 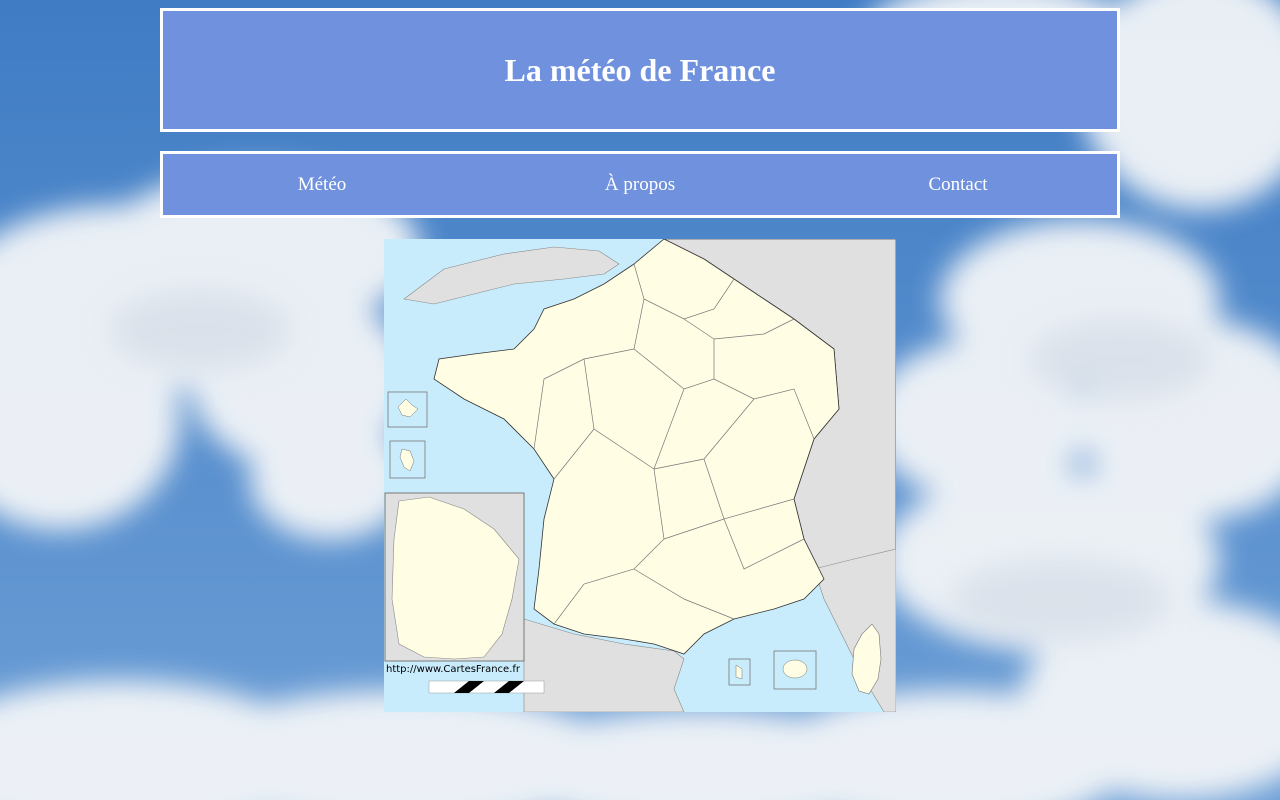 What do you see at coordinates (322, 185) in the screenshot?
I see `nav-link-meteo: Météo` at bounding box center [322, 185].